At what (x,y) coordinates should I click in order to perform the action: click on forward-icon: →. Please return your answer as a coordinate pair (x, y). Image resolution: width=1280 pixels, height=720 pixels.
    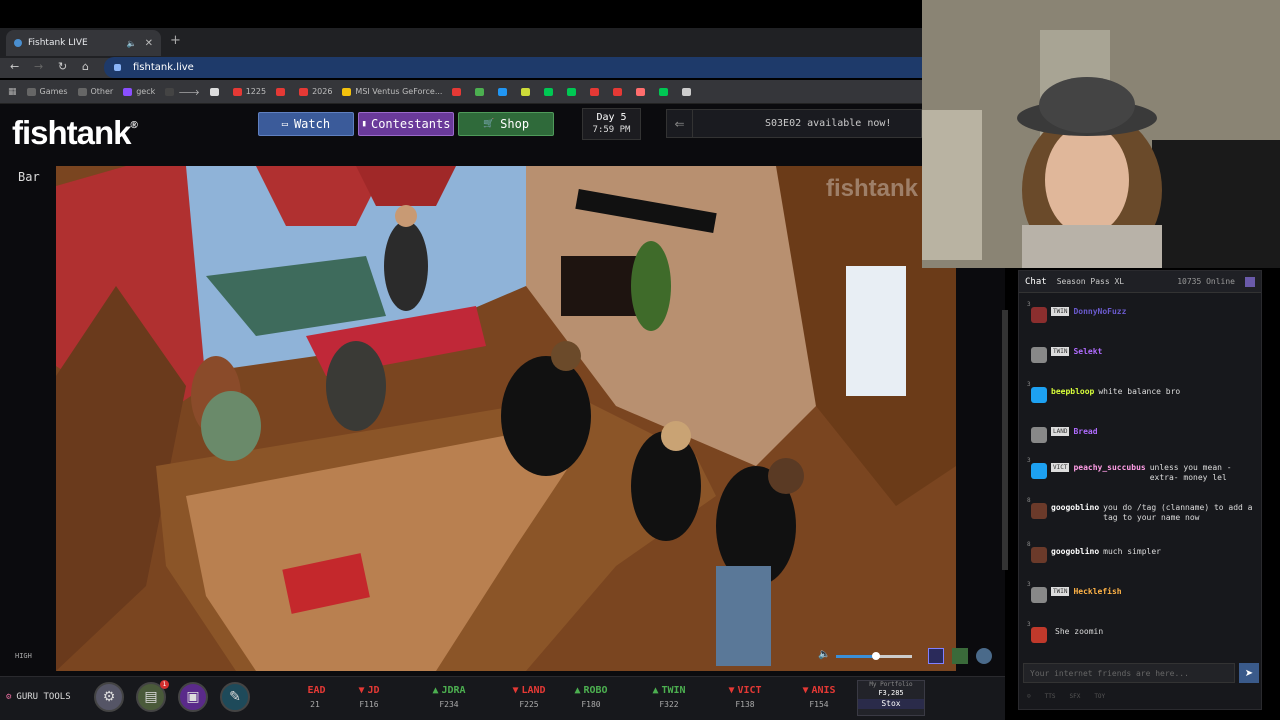
    Looking at the image, I should click on (38, 66).